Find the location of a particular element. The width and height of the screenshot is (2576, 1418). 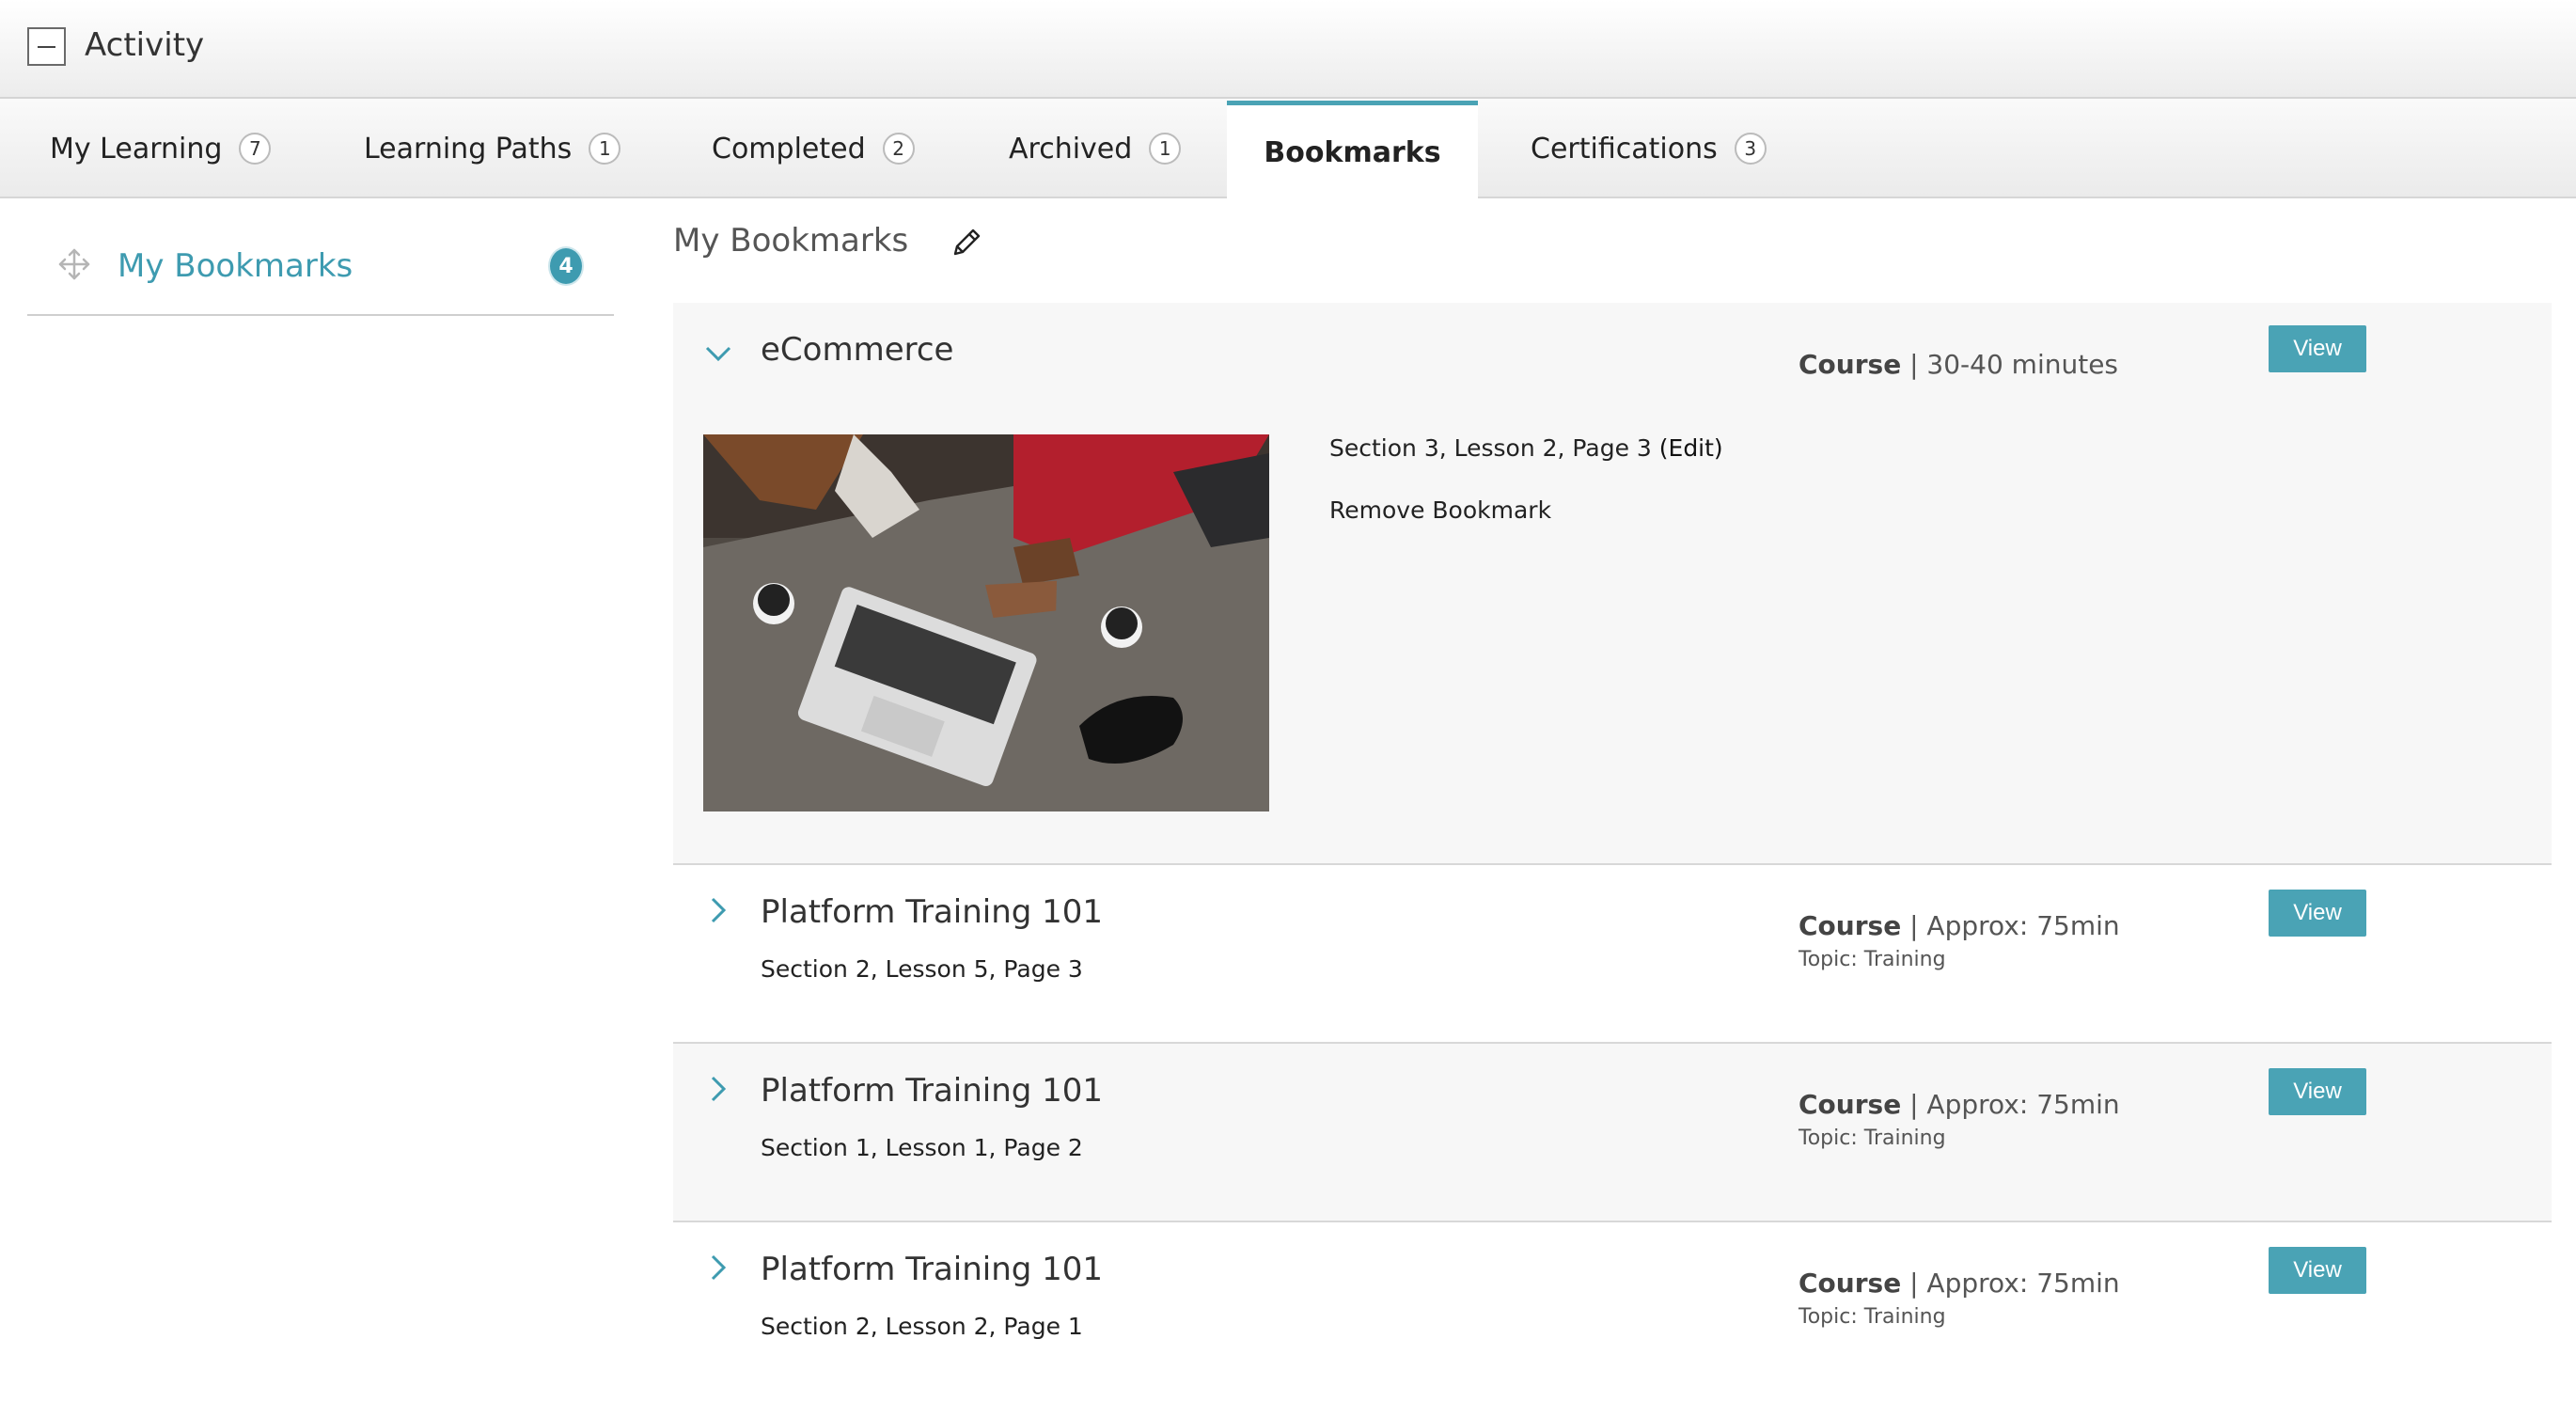

page-title: Activity is located at coordinates (145, 45).